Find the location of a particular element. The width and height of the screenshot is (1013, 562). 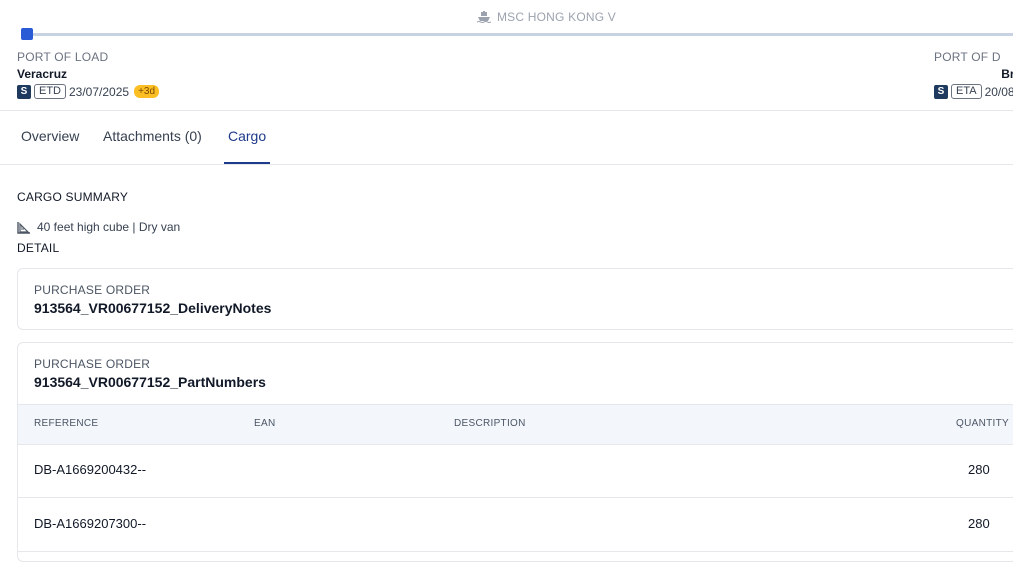

route-start-marker is located at coordinates (27, 34).